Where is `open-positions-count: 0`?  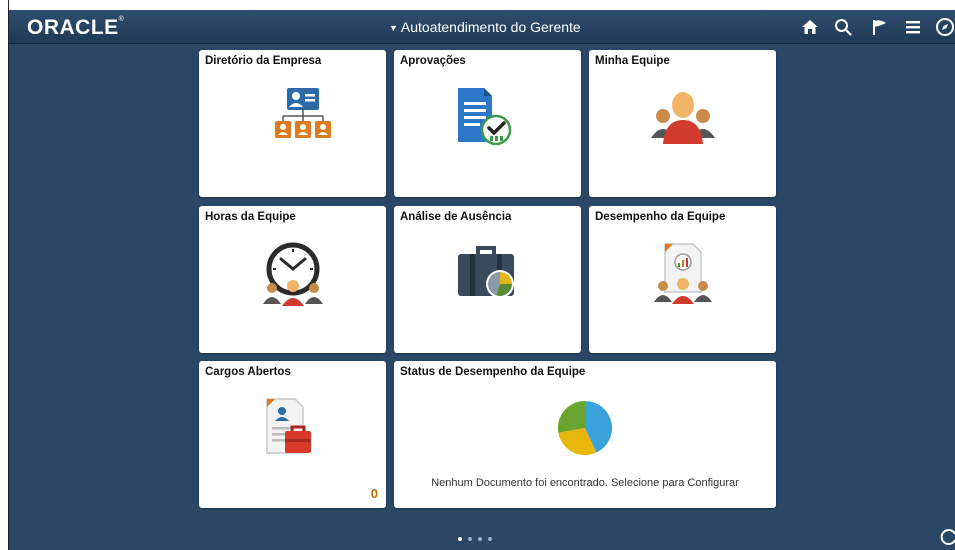
open-positions-count: 0 is located at coordinates (374, 493).